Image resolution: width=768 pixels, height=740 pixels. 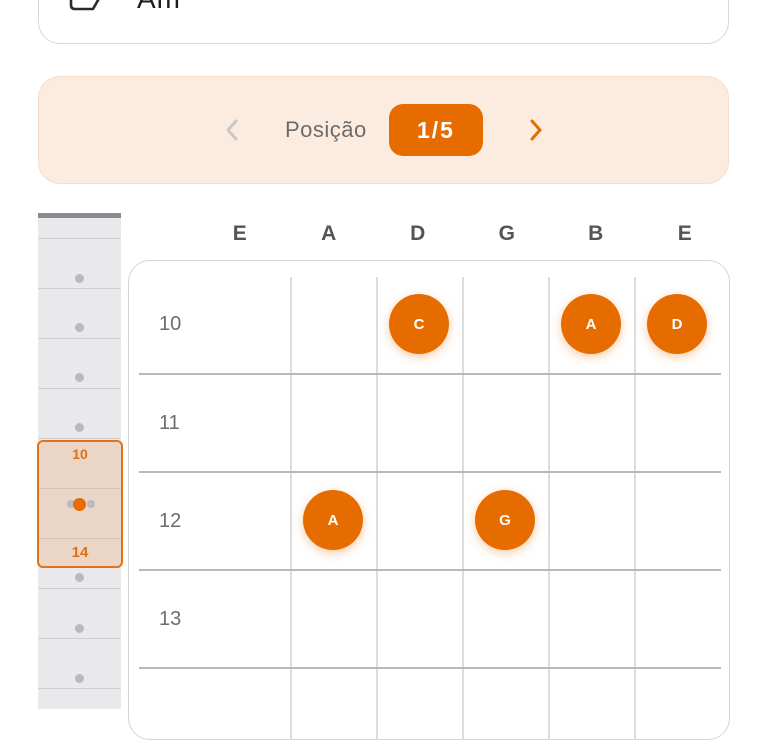 What do you see at coordinates (84, 5) in the screenshot?
I see `edit-icon` at bounding box center [84, 5].